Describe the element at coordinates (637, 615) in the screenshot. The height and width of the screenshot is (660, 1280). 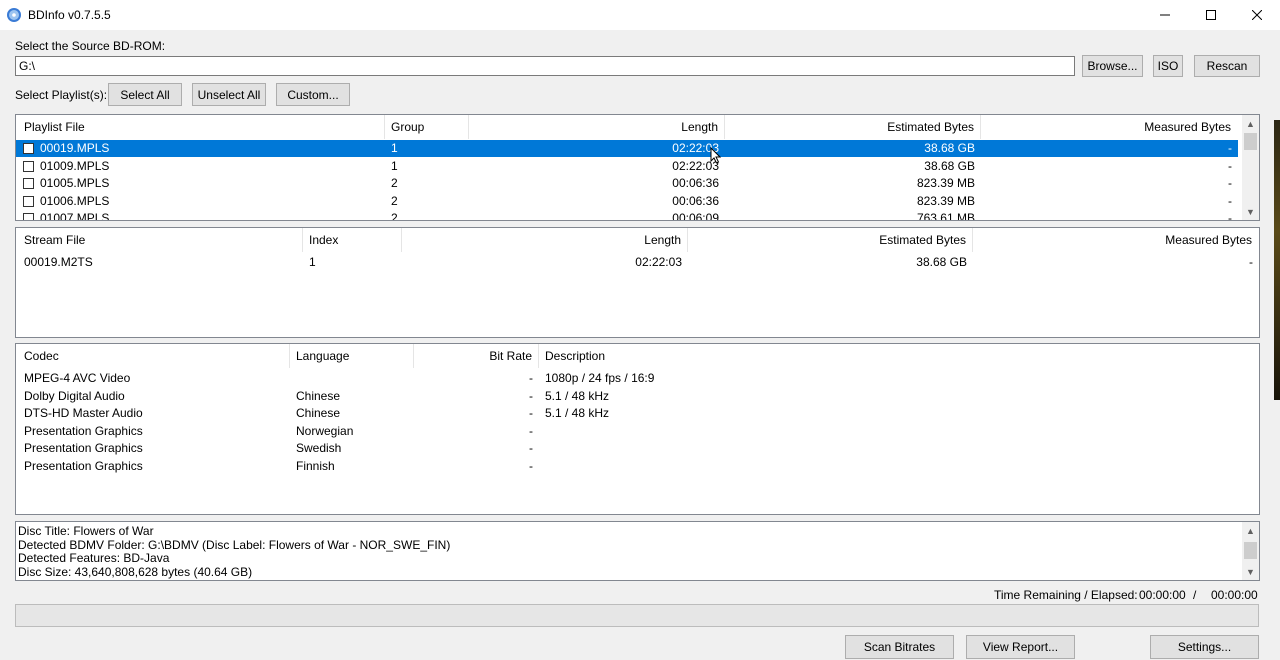
I see `scan-progress-bar` at that location.